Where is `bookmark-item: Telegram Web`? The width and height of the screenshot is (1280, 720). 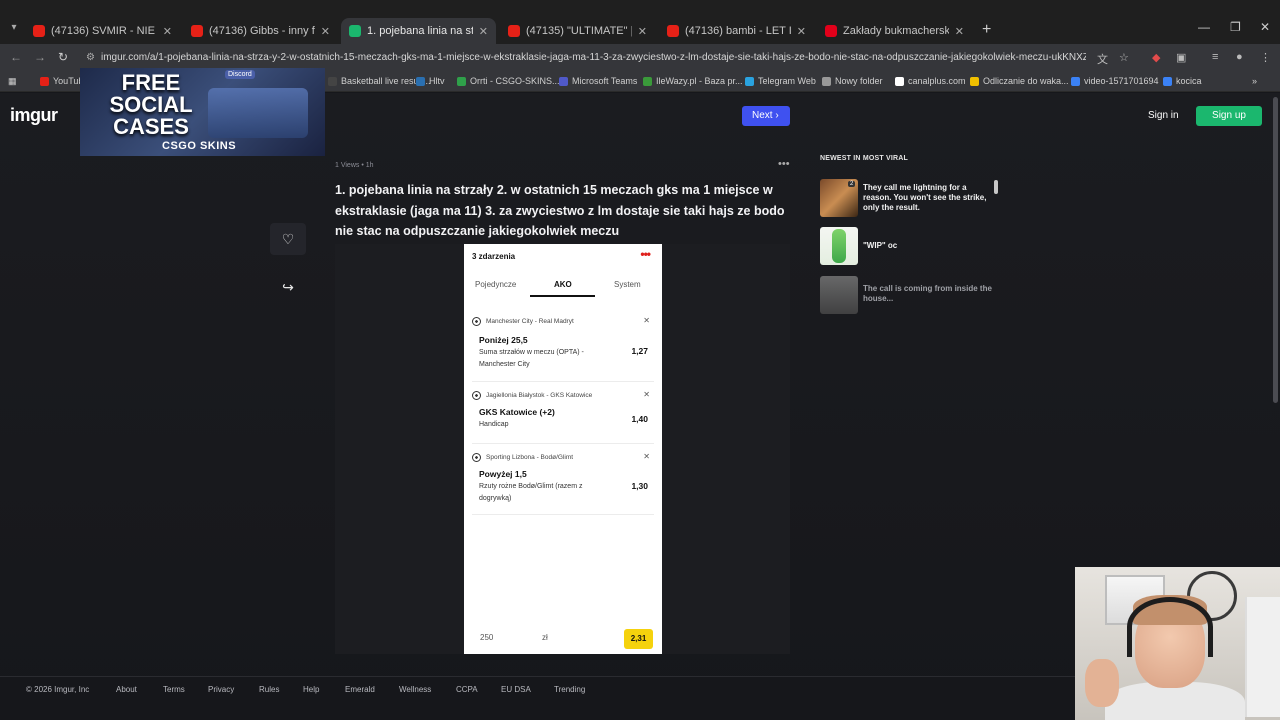
bookmark-item: Telegram Web is located at coordinates (780, 81).